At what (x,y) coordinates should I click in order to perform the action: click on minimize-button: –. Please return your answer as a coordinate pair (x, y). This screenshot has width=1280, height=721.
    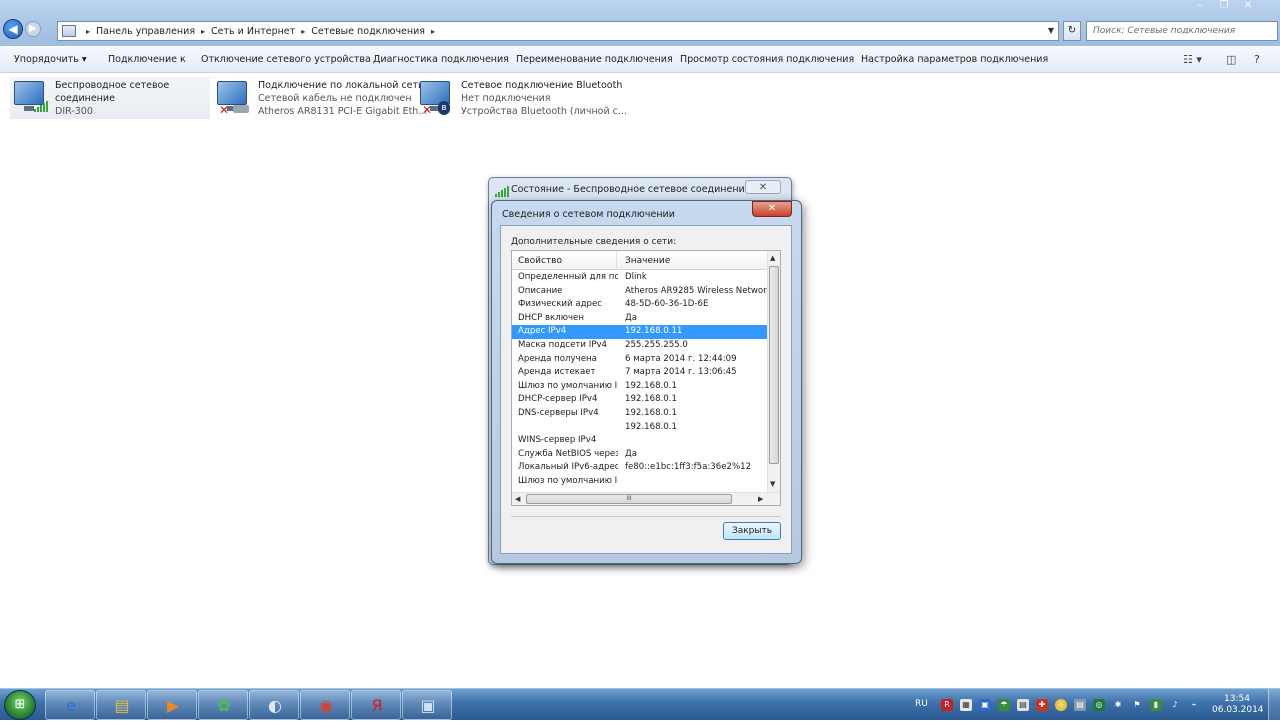
    Looking at the image, I should click on (1200, 7).